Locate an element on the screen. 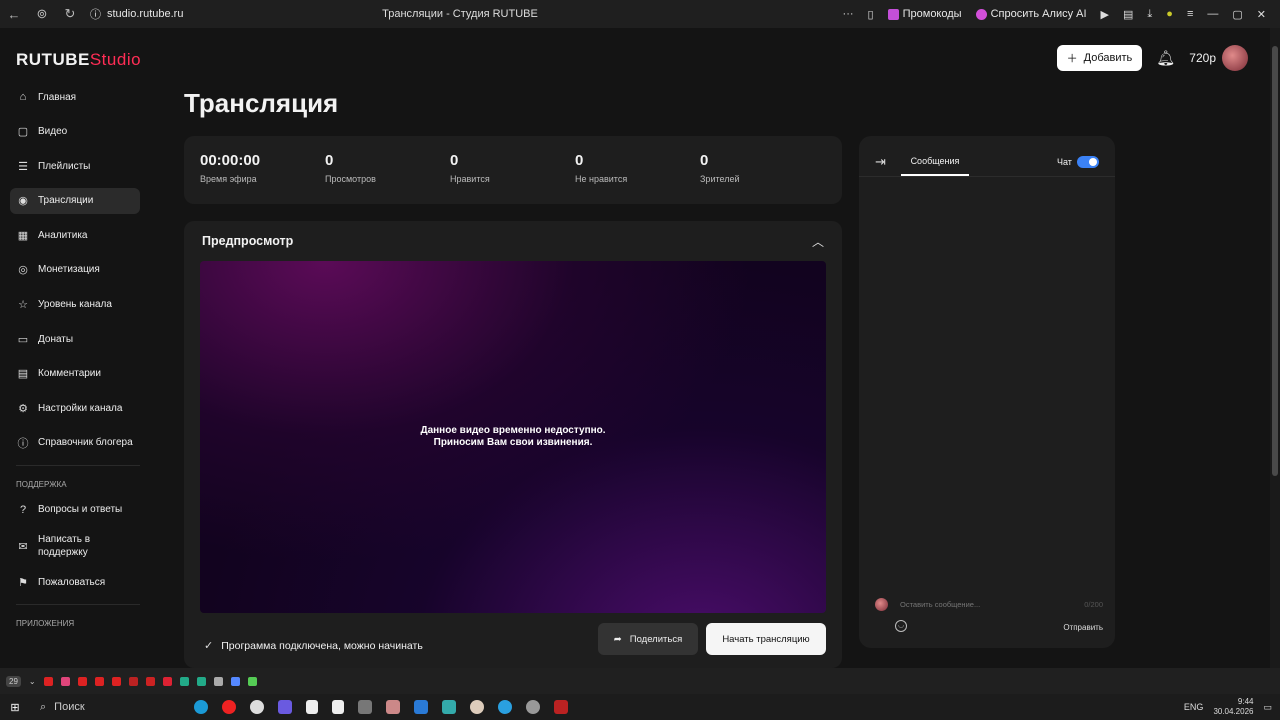  clock-time: 9:44 is located at coordinates (1245, 701).